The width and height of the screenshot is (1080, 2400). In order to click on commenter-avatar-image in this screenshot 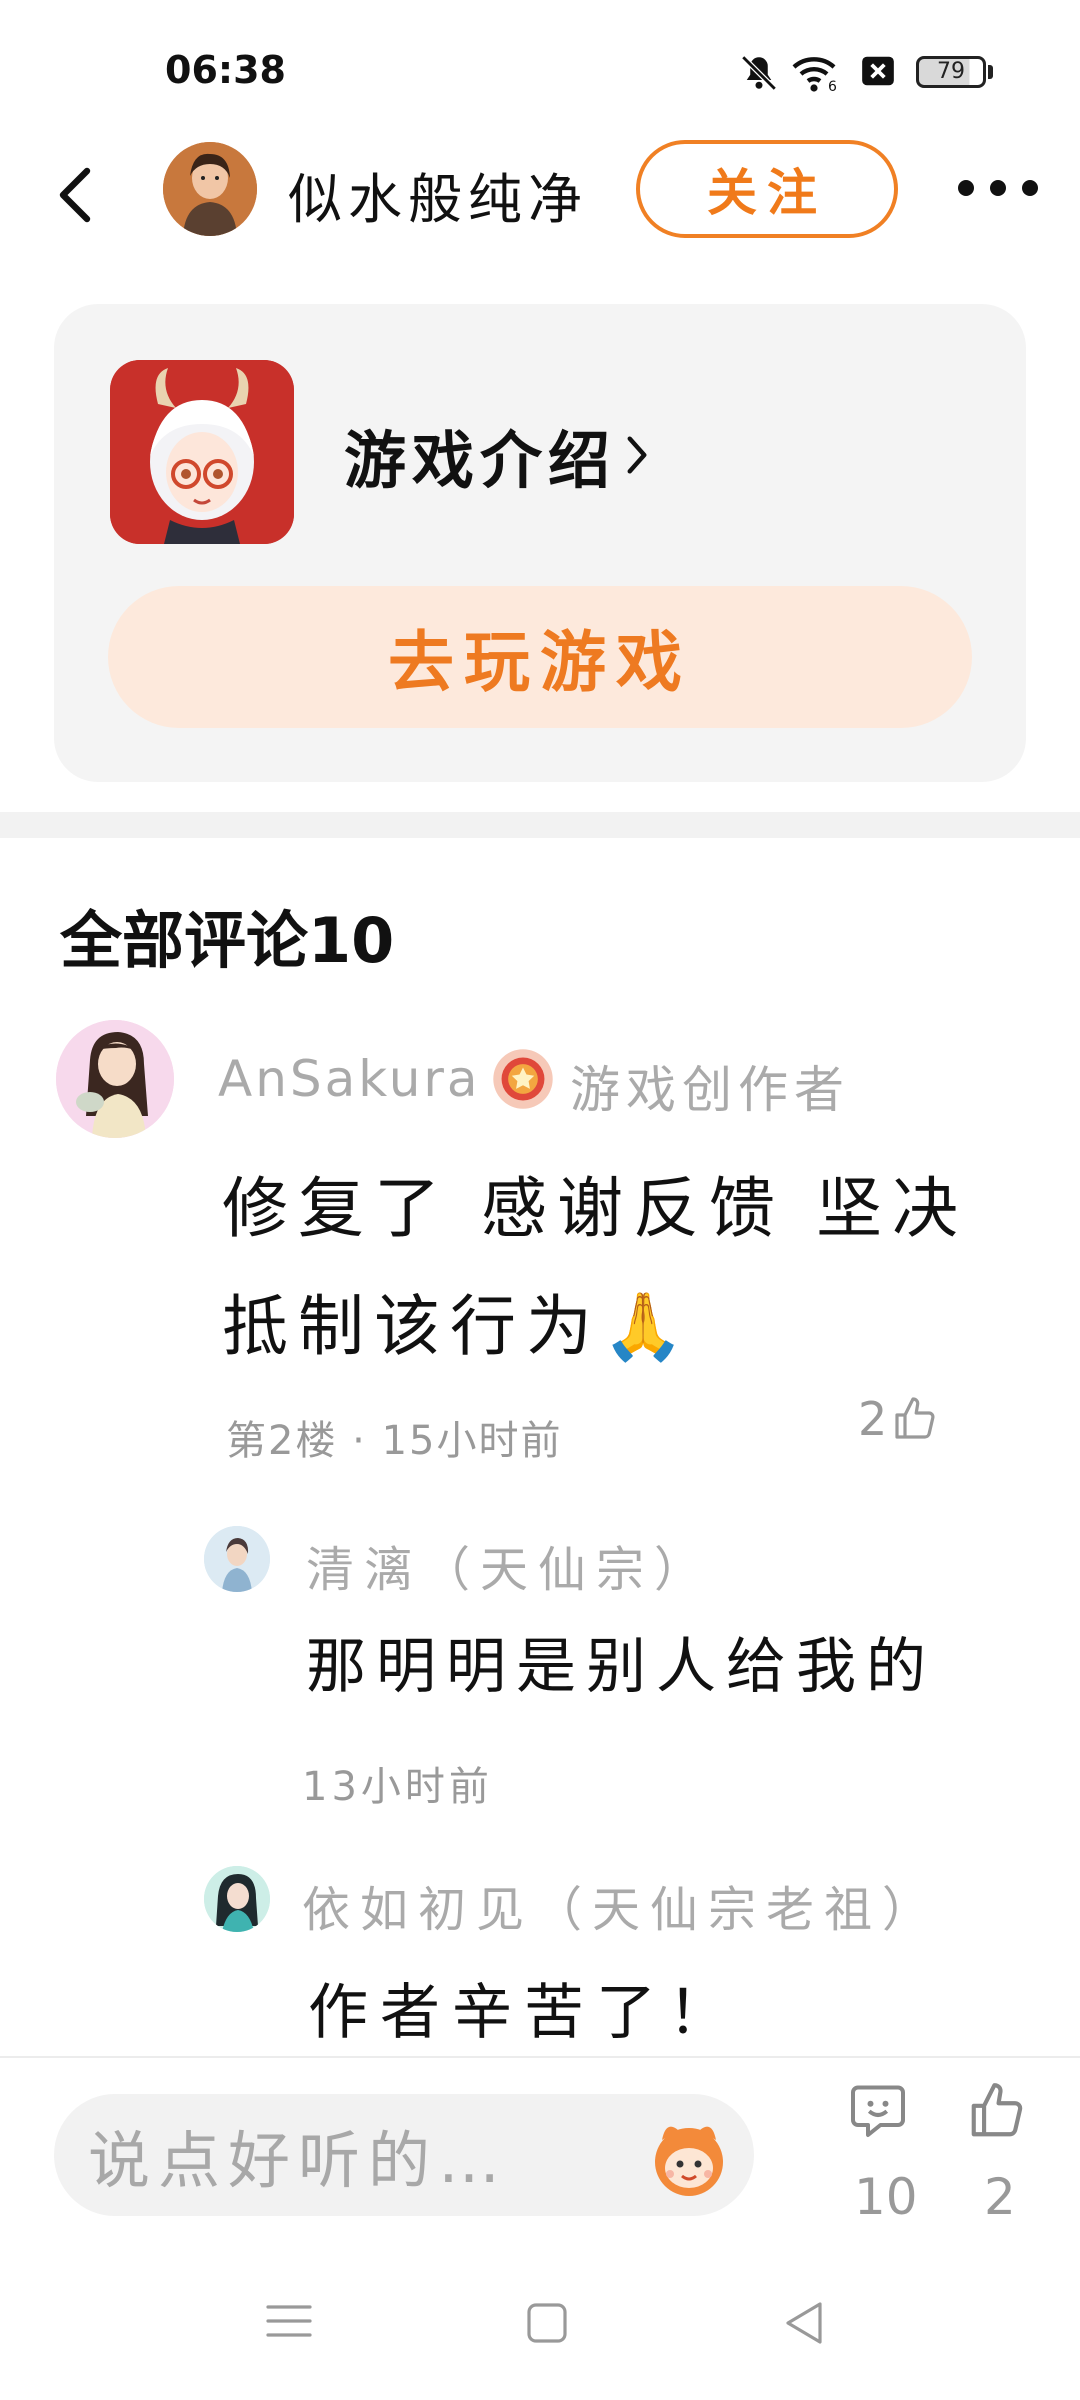, I will do `click(115, 1079)`.